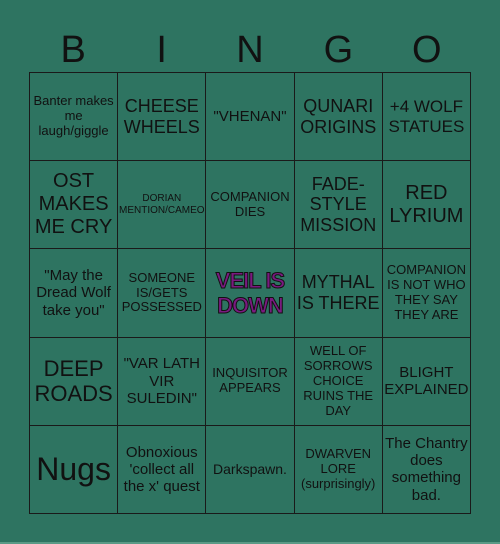  What do you see at coordinates (74, 469) in the screenshot?
I see `bingo-cell: Nugs` at bounding box center [74, 469].